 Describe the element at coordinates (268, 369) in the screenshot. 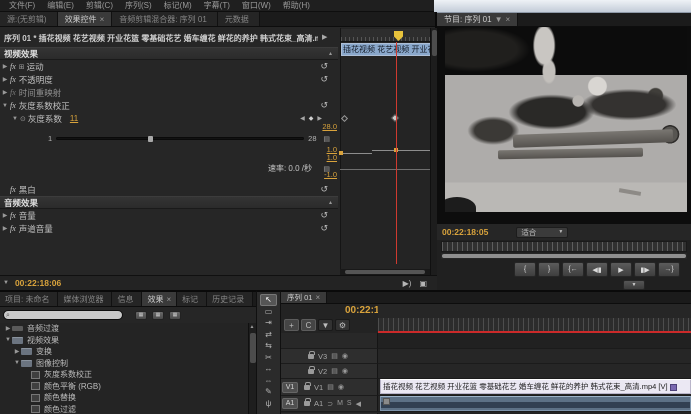

I see `slip-tool: ↔` at that location.